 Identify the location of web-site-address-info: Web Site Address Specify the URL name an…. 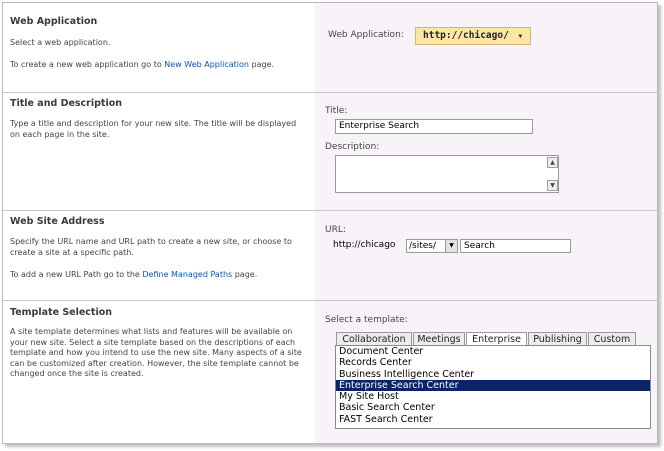
(159, 256).